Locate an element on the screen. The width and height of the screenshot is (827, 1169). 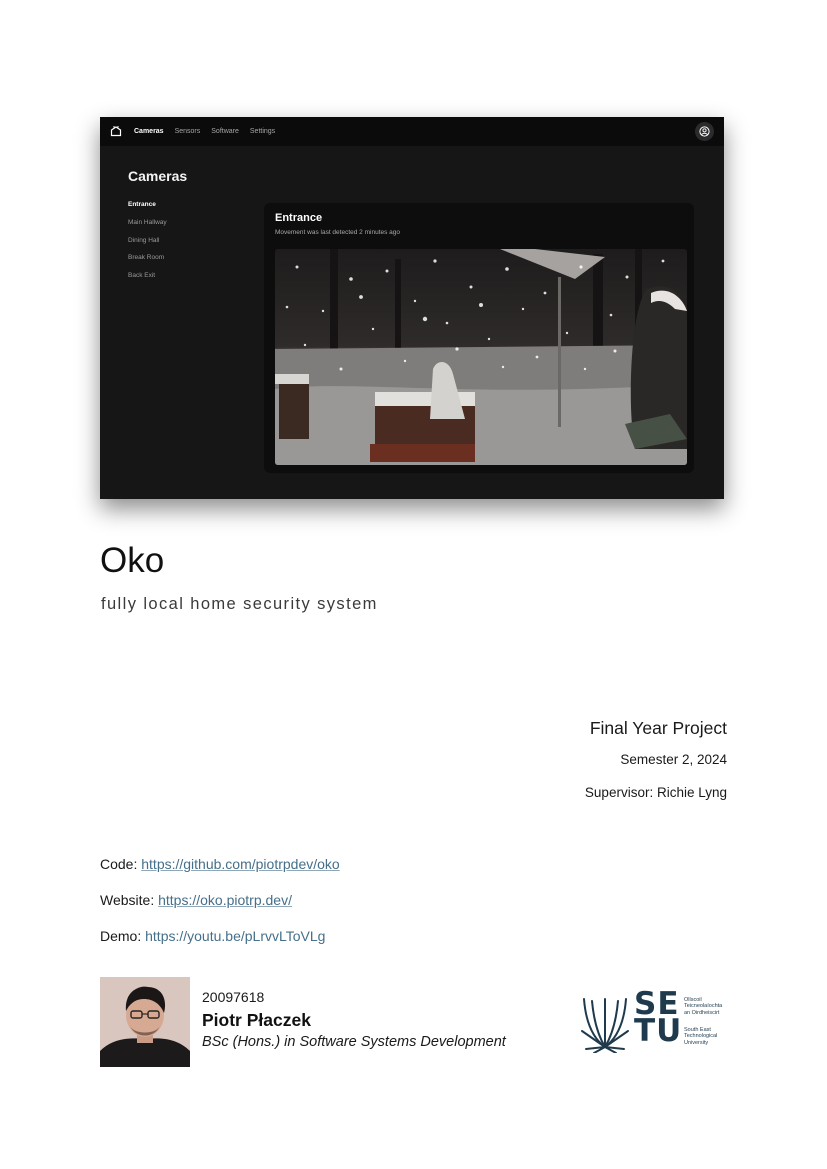
app-nav: Cameras Sensors Software Settings is located at coordinates (204, 131).